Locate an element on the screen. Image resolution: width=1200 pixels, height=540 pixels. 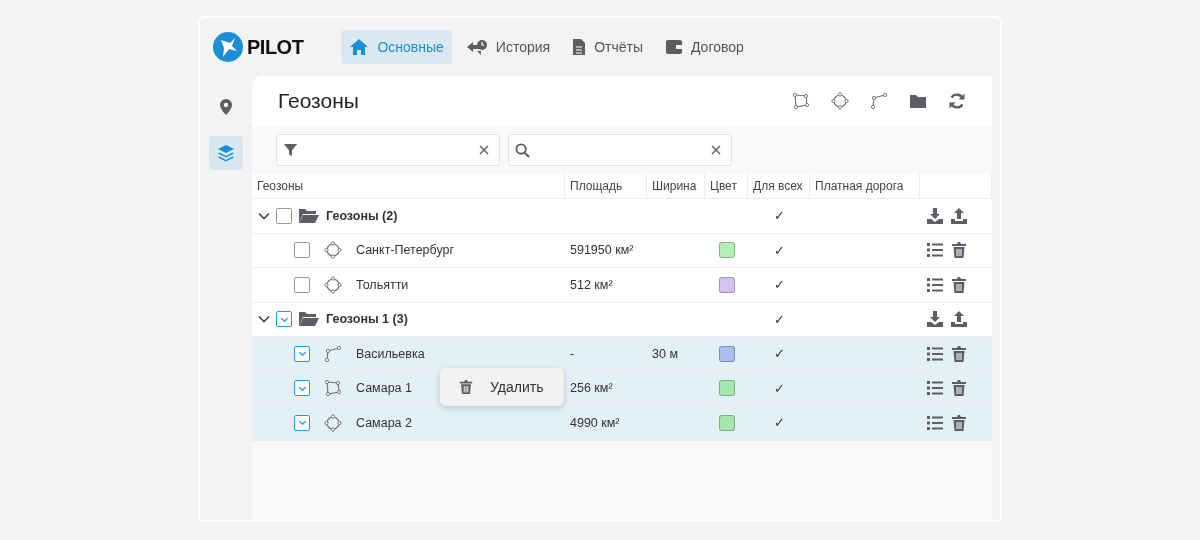
column-header: Геозоны is located at coordinates (408, 186).